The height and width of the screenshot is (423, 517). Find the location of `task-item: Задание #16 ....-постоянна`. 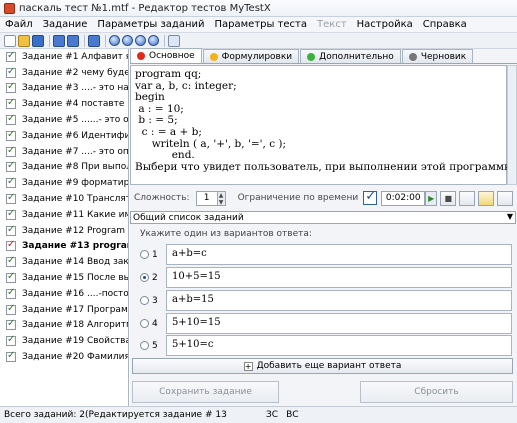

task-item: Задание #16 ....-постоянна is located at coordinates (64, 294).